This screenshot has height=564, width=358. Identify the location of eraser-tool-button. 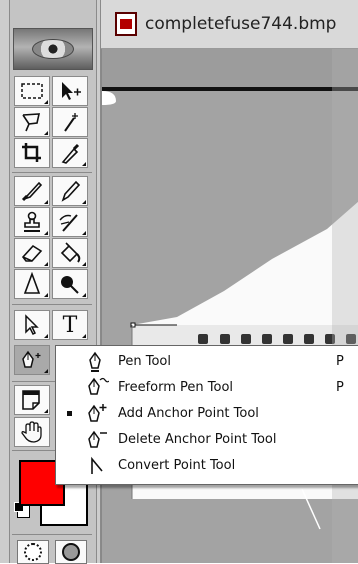
(32, 253).